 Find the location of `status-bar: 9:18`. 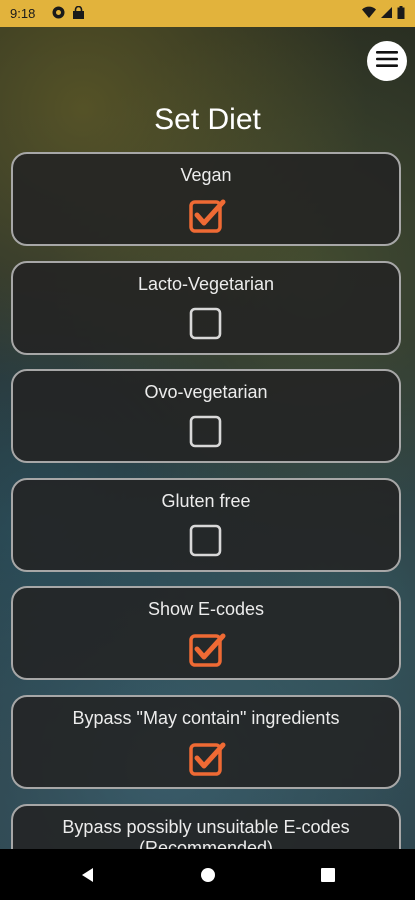

status-bar: 9:18 is located at coordinates (207, 13).